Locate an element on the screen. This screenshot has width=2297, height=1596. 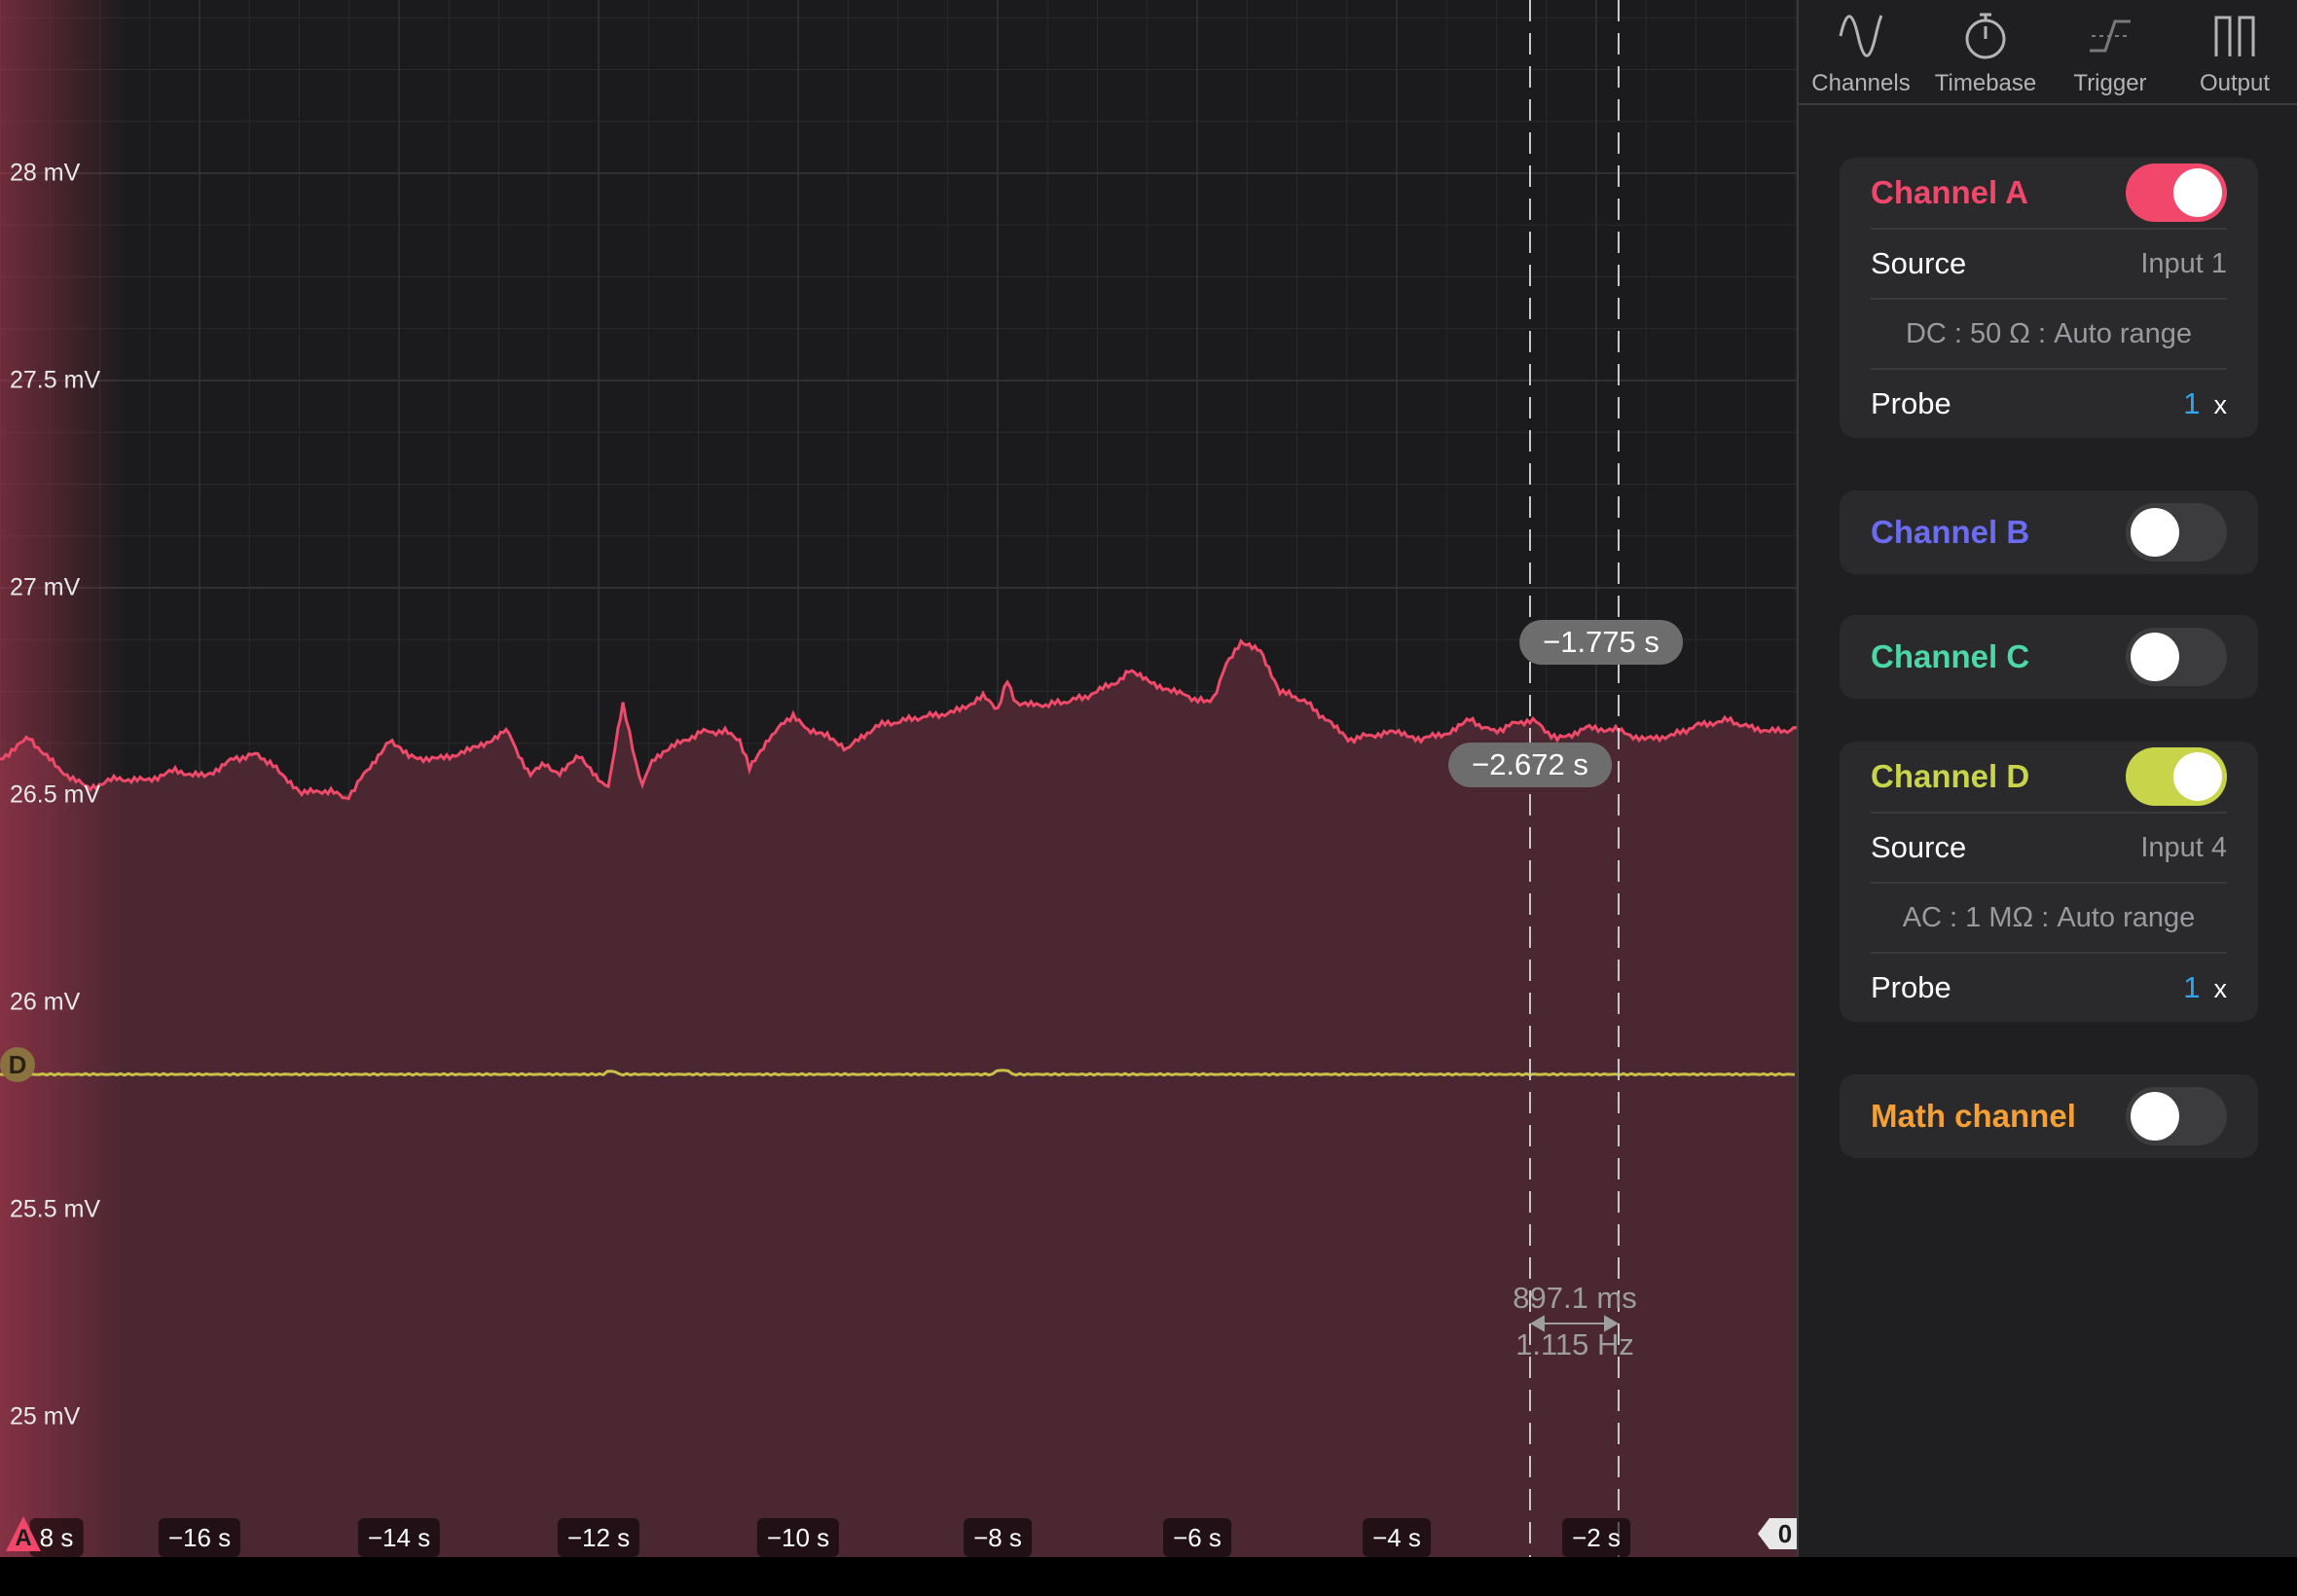
trigger-edge-icon is located at coordinates (2110, 36).